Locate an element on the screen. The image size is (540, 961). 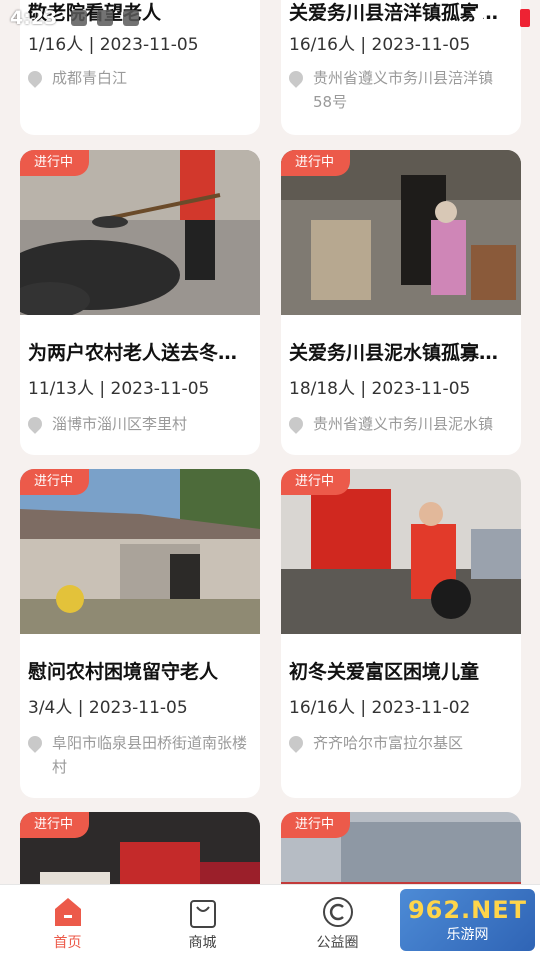
activity-title: 慰问农村困境留守老人 is located at coordinates (123, 672).